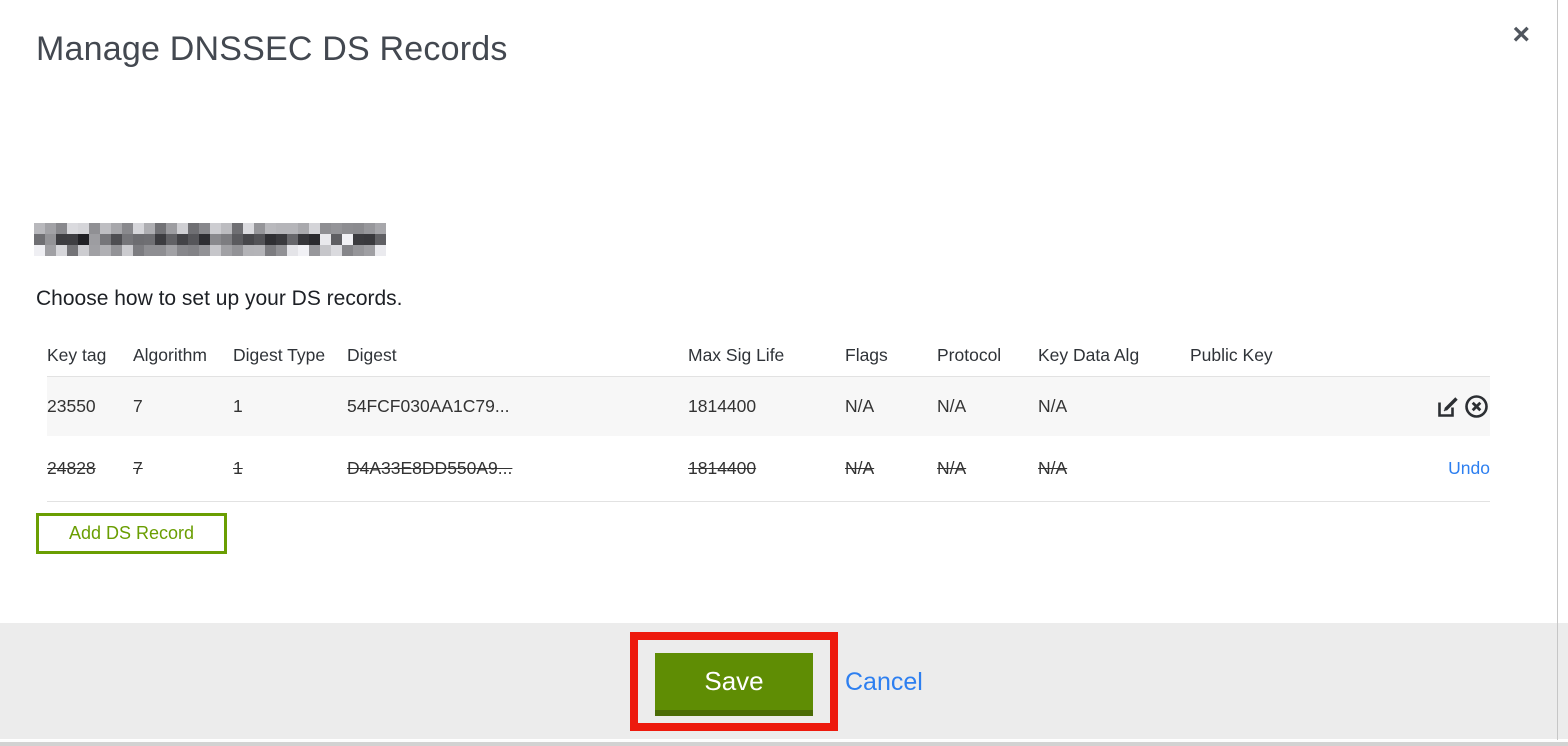 This screenshot has height=746, width=1568. I want to click on edit-record-icon, so click(1447, 406).